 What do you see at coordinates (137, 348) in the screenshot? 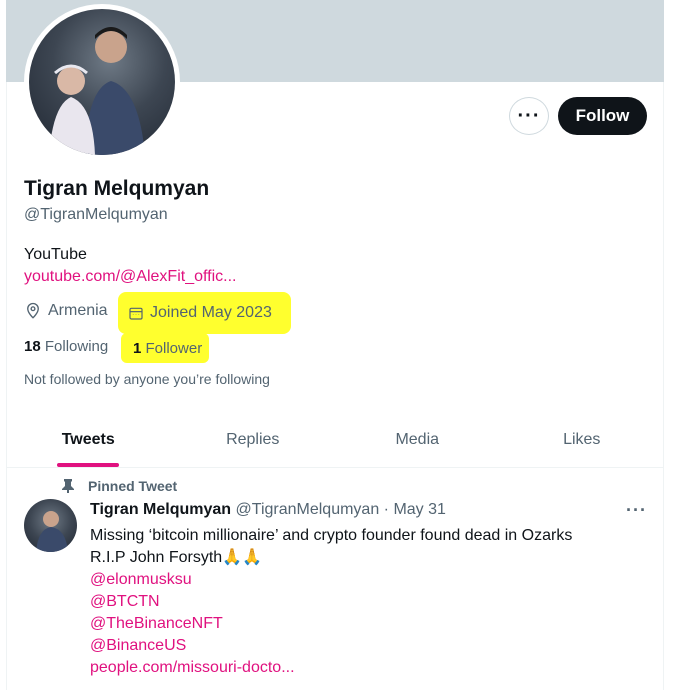
I see `followers-count: 1` at bounding box center [137, 348].